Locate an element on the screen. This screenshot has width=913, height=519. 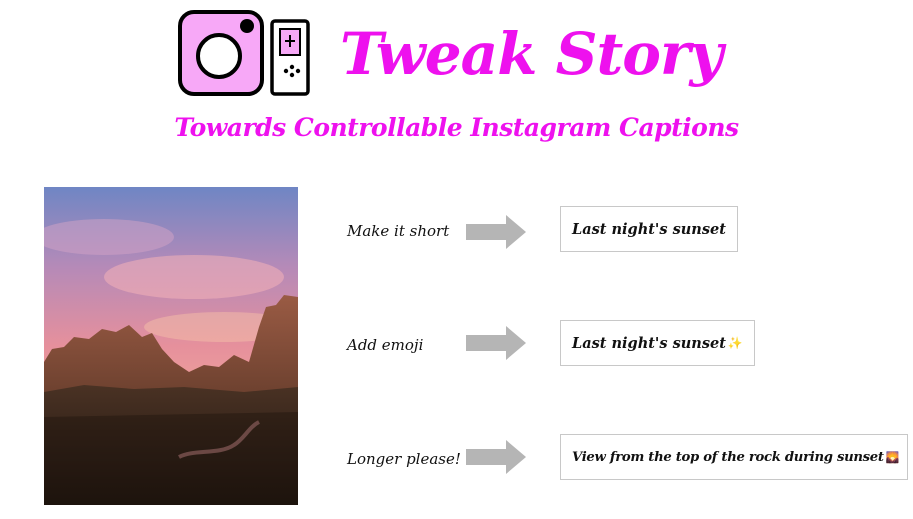
app-subtitle: Towards Controllable Instagram Captions is located at coordinates (456, 127).